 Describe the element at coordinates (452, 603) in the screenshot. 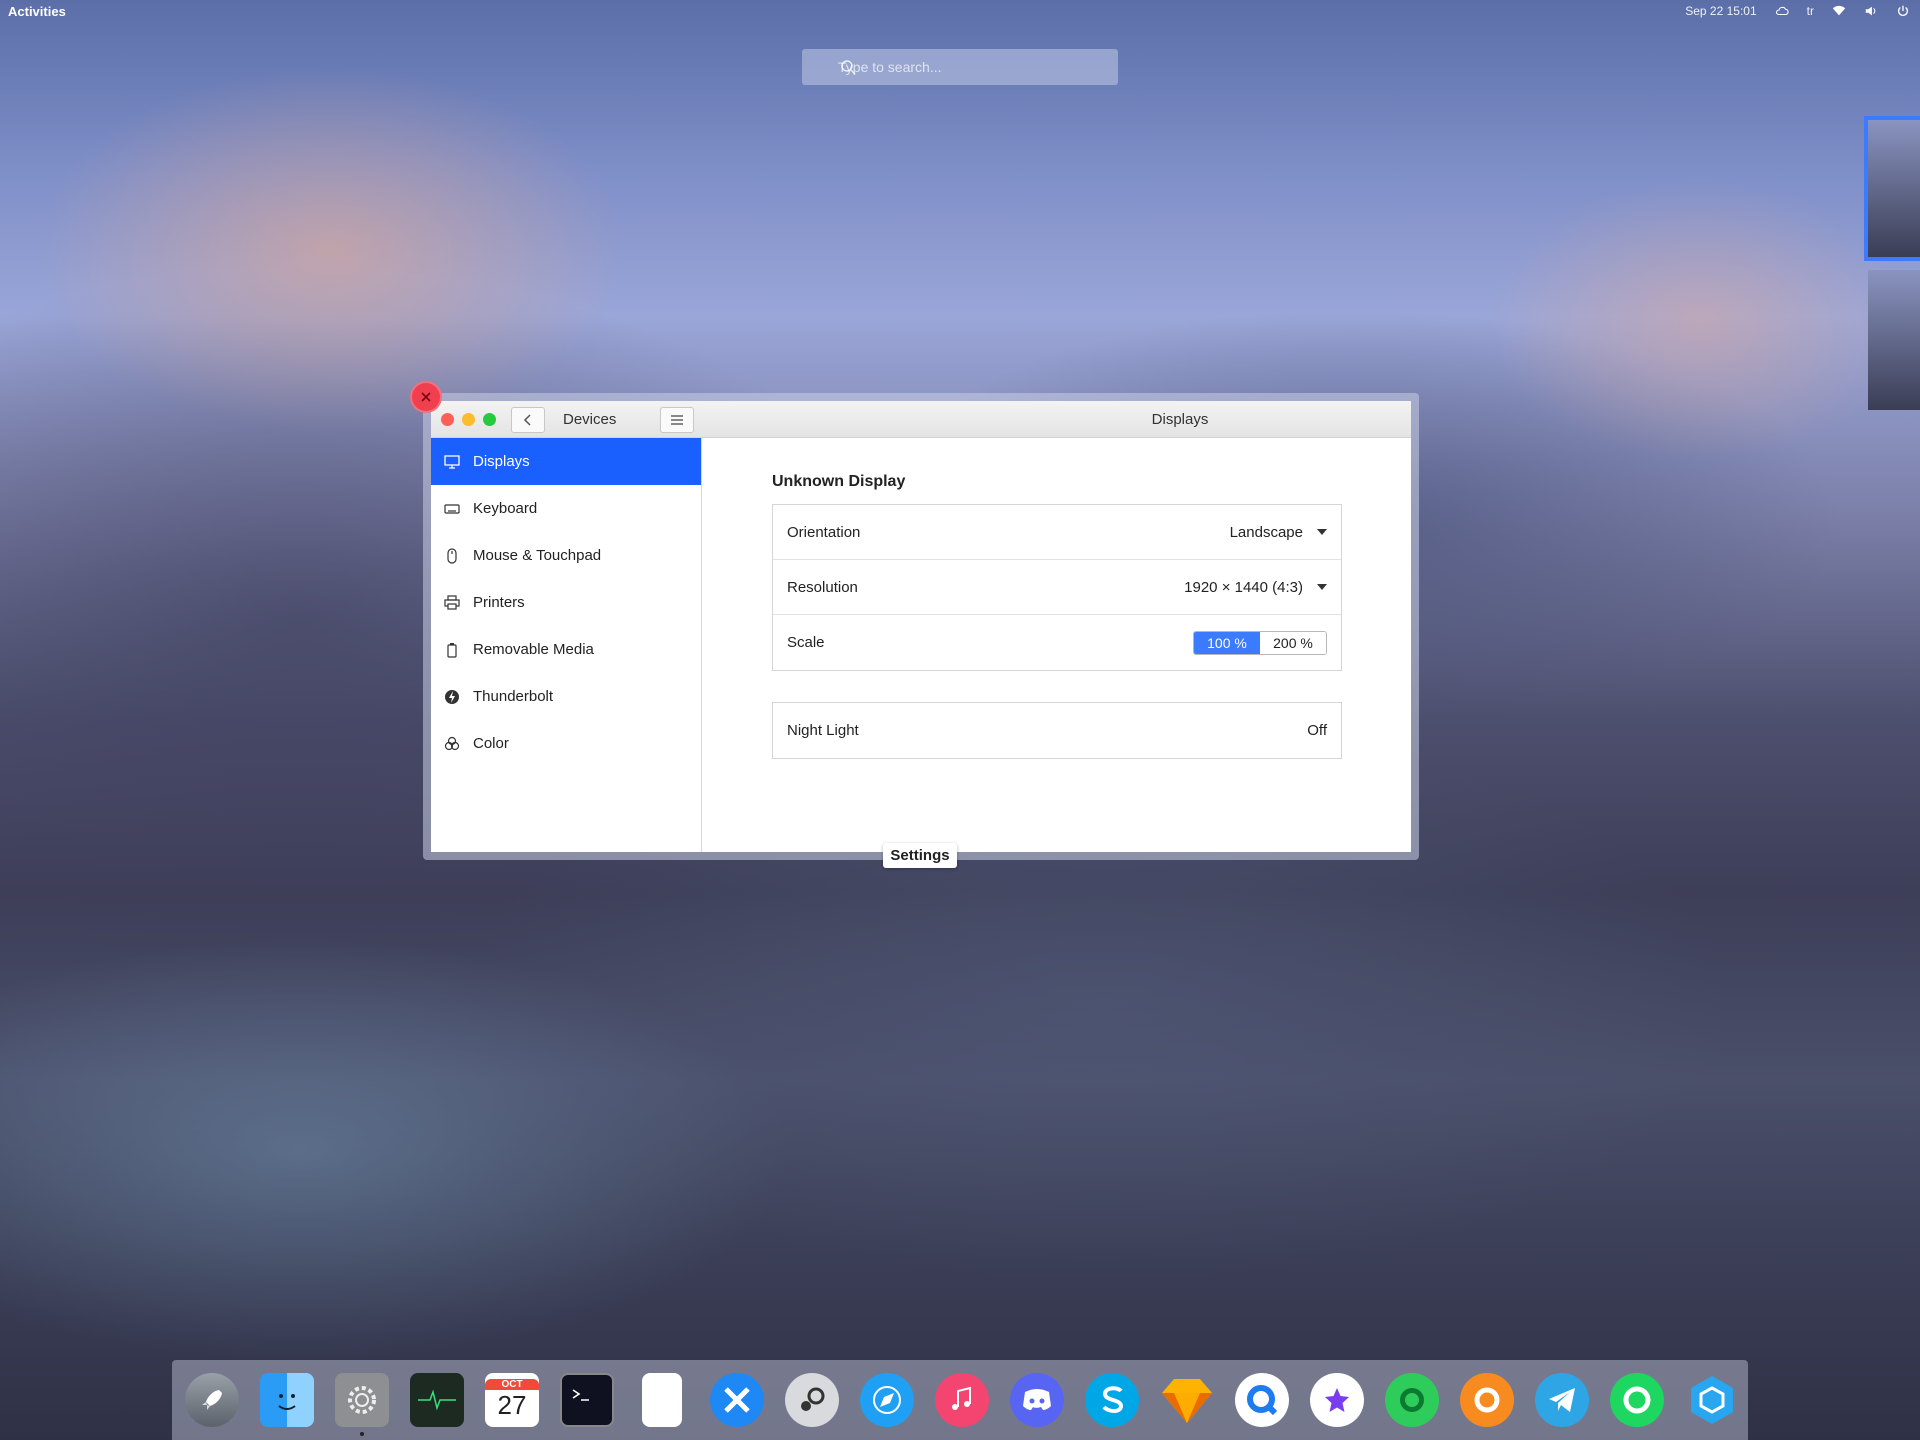

I see `printer-icon` at that location.